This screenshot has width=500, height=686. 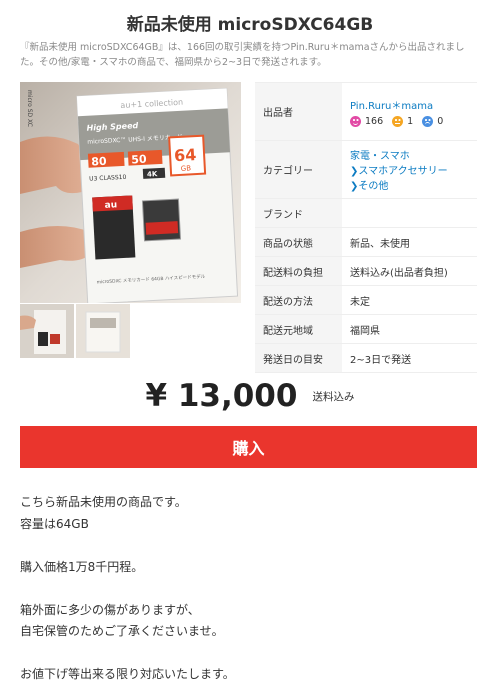 I want to click on speed-write-text: 50, so click(x=139, y=160).